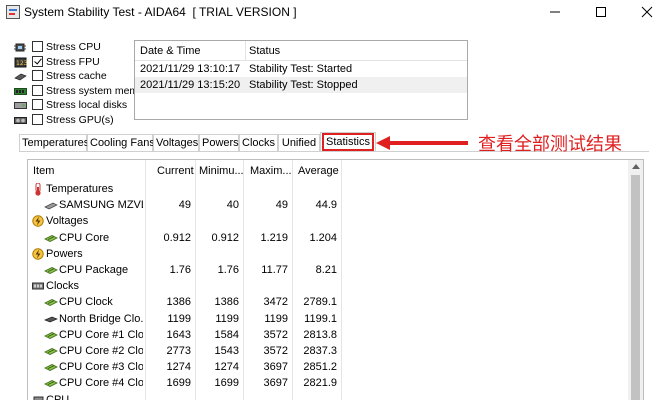 Image resolution: width=670 pixels, height=400 pixels. What do you see at coordinates (318, 171) in the screenshot?
I see `header-average: Average` at bounding box center [318, 171].